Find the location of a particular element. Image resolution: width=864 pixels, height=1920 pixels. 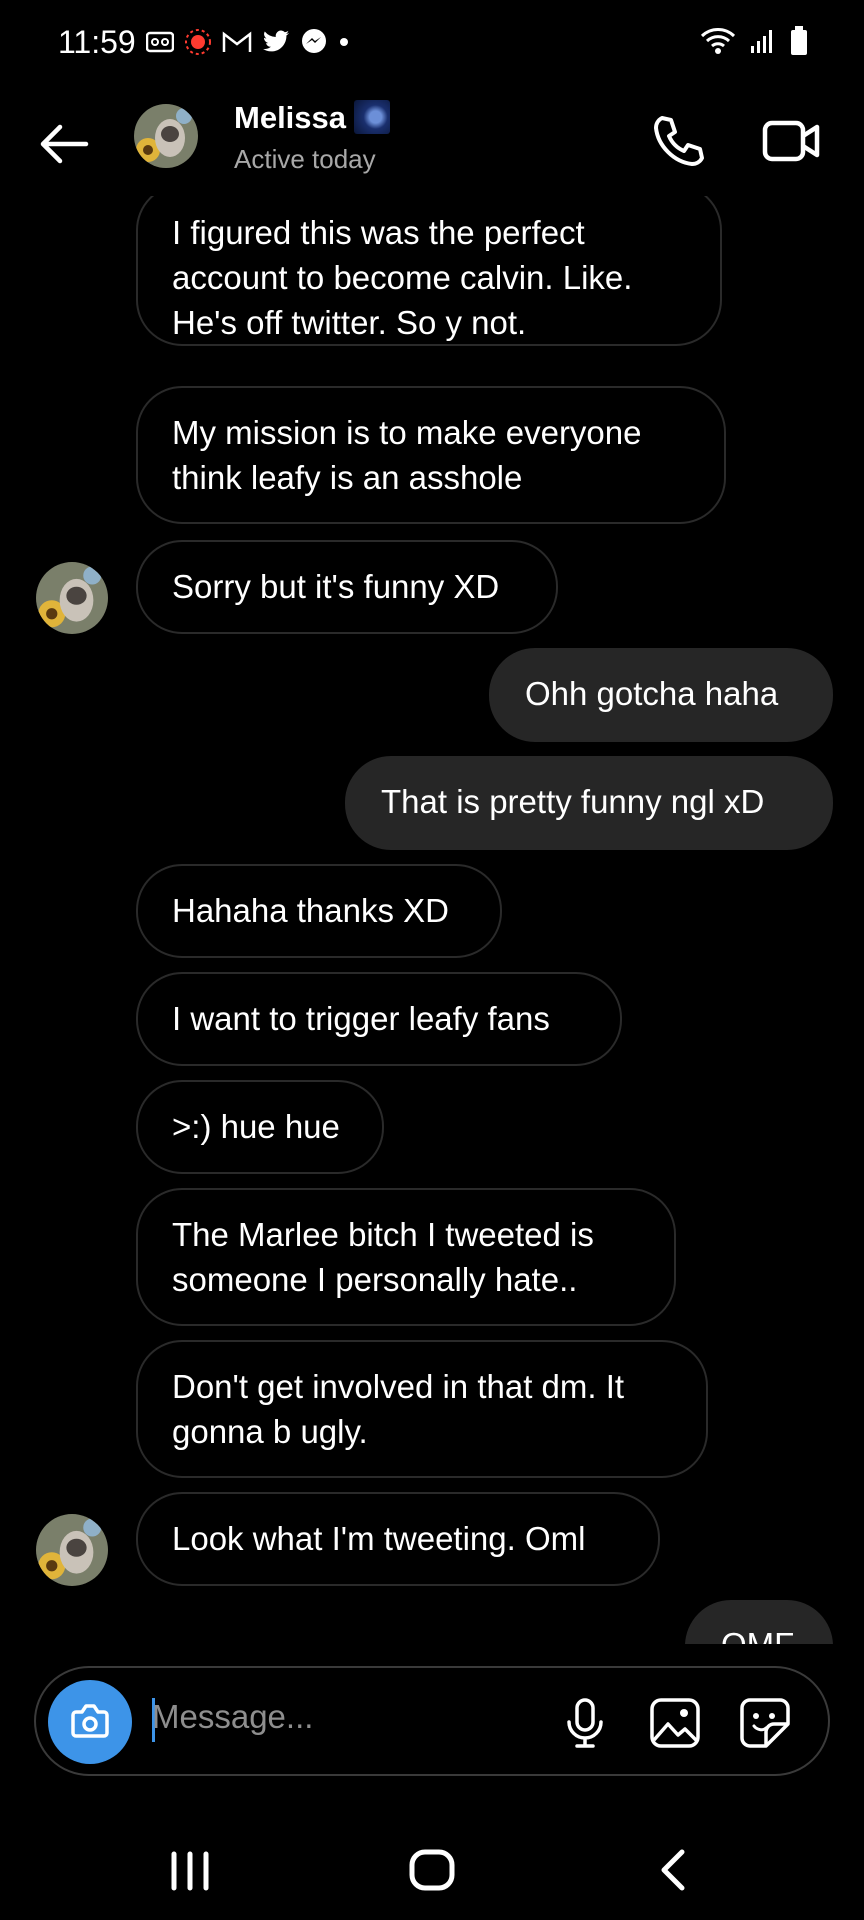

wifi-icon is located at coordinates (718, 41).